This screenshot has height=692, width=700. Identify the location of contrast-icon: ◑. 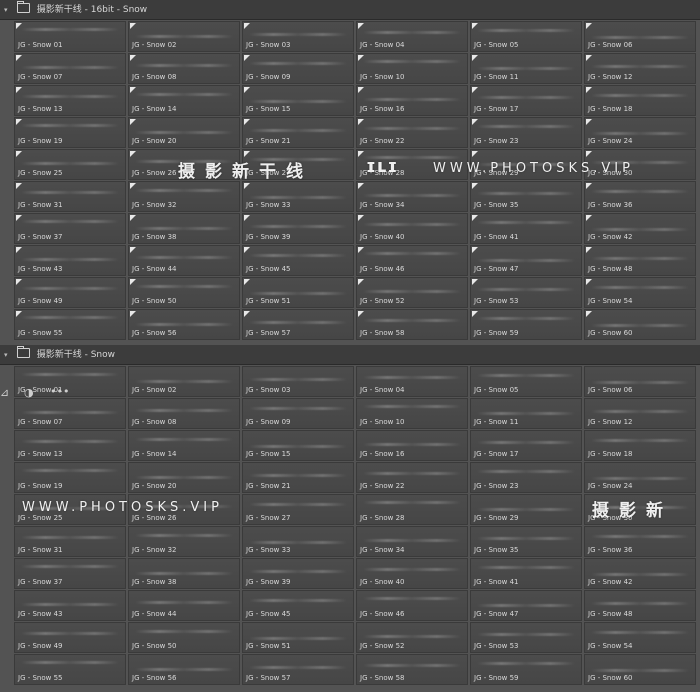
(29, 392).